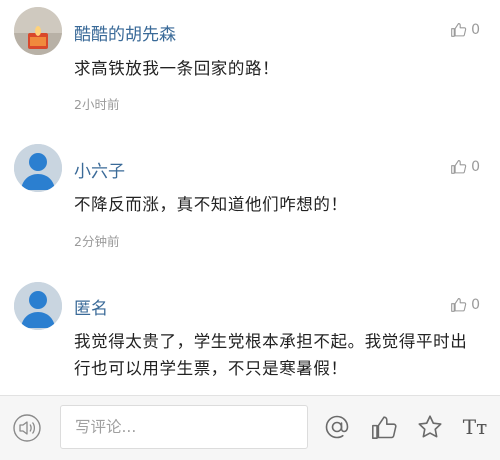 Image resolution: width=500 pixels, height=460 pixels. I want to click on username: 酷酷的胡先森, so click(125, 32).